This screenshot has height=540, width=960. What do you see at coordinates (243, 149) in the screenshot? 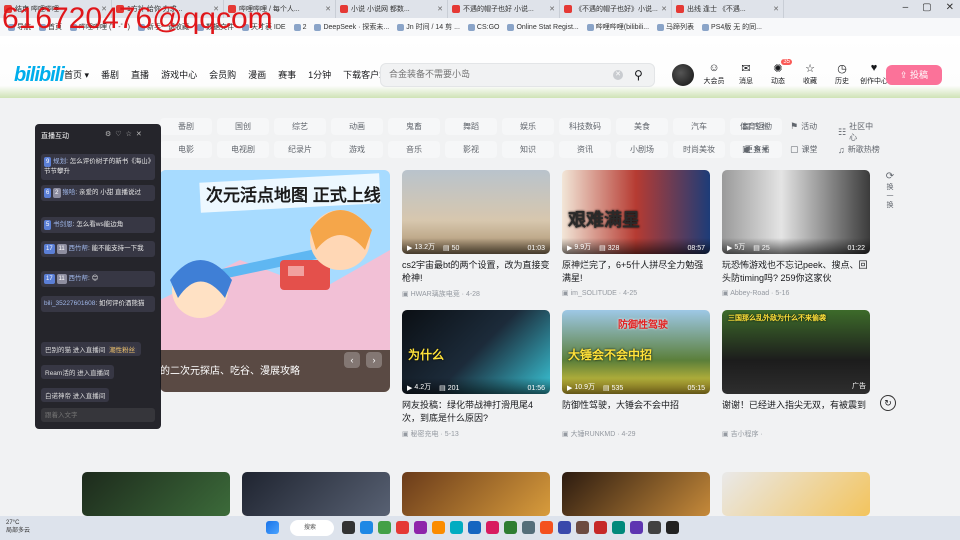
I see `category-row2: 电视剧` at bounding box center [243, 149].